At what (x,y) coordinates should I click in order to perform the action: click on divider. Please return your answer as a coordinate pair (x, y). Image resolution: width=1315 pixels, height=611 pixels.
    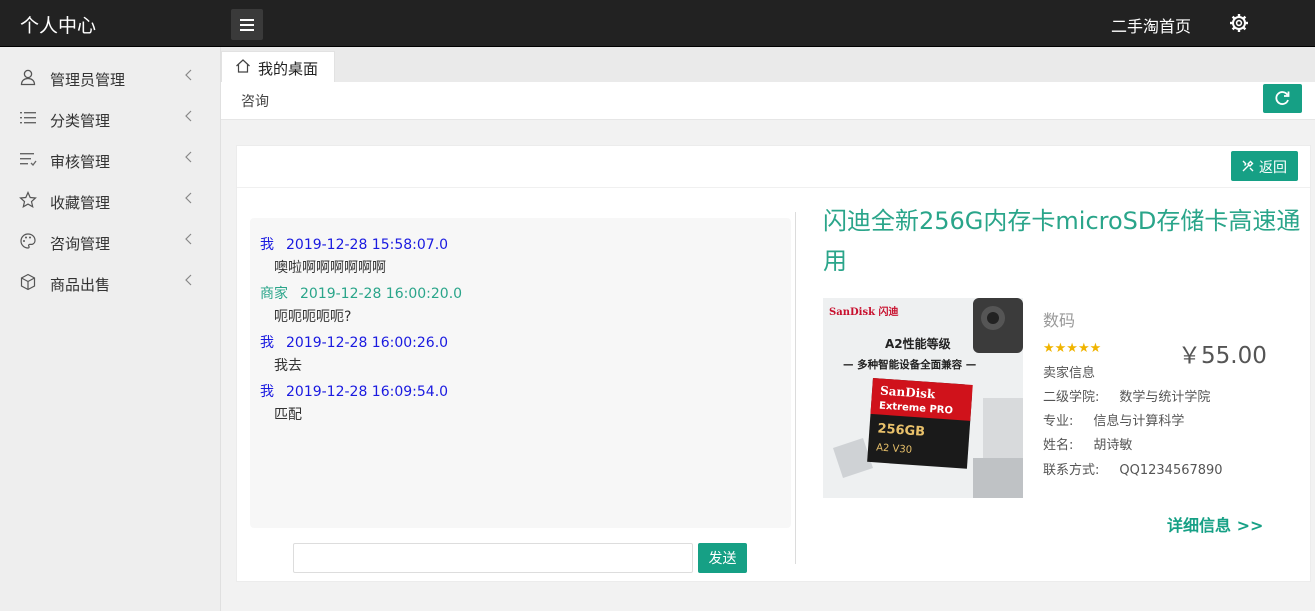
    Looking at the image, I should click on (795, 388).